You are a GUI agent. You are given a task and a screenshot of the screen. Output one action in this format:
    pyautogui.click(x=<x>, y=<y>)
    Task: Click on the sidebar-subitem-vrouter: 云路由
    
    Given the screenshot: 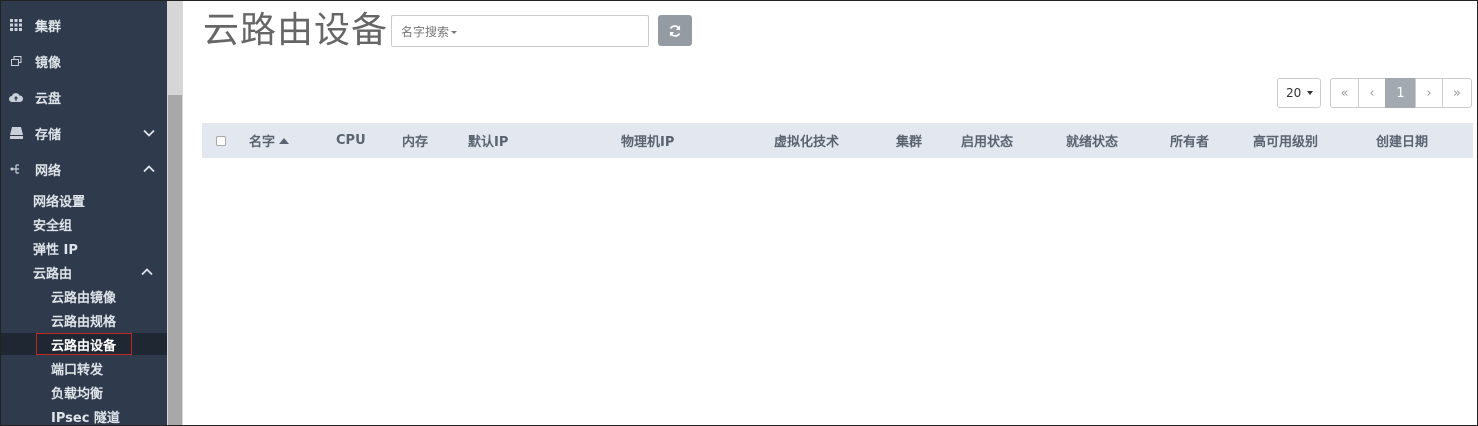 What is the action you would take?
    pyautogui.click(x=100, y=272)
    